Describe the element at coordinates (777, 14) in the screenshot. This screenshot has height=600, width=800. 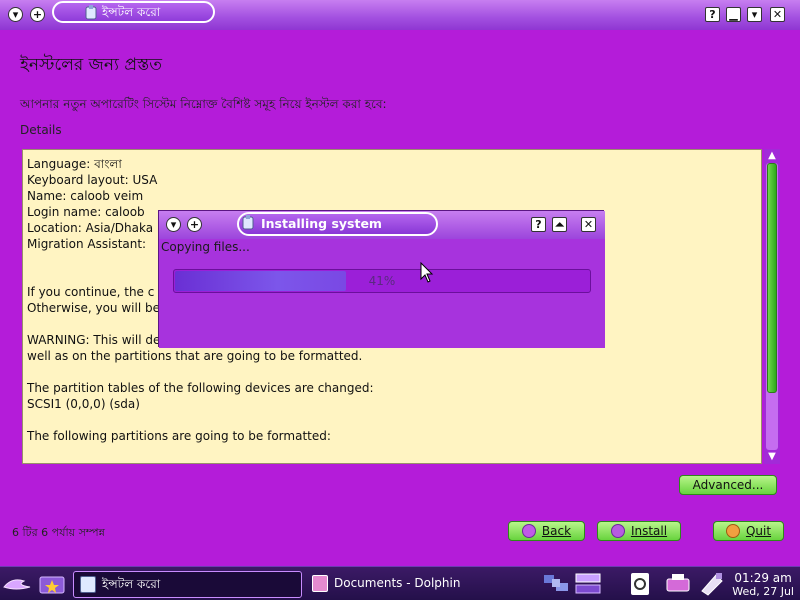
I see `close-icon: ✕` at that location.